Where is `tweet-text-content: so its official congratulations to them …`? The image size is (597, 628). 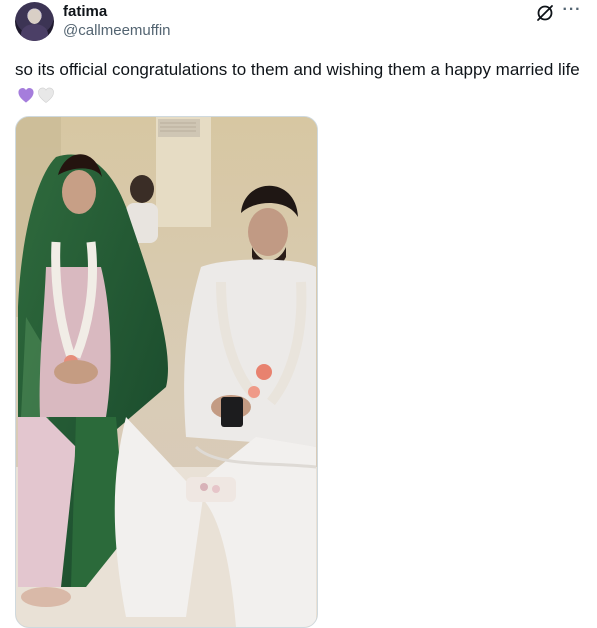 tweet-text-content: so its official congratulations to them … is located at coordinates (297, 69).